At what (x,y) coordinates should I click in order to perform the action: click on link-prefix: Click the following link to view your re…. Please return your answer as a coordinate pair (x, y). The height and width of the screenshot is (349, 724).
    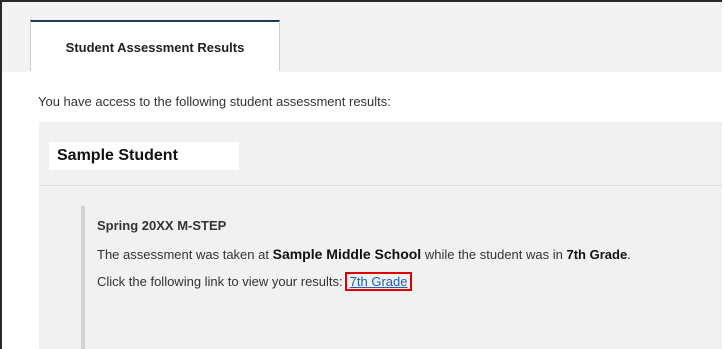
    Looking at the image, I should click on (220, 281).